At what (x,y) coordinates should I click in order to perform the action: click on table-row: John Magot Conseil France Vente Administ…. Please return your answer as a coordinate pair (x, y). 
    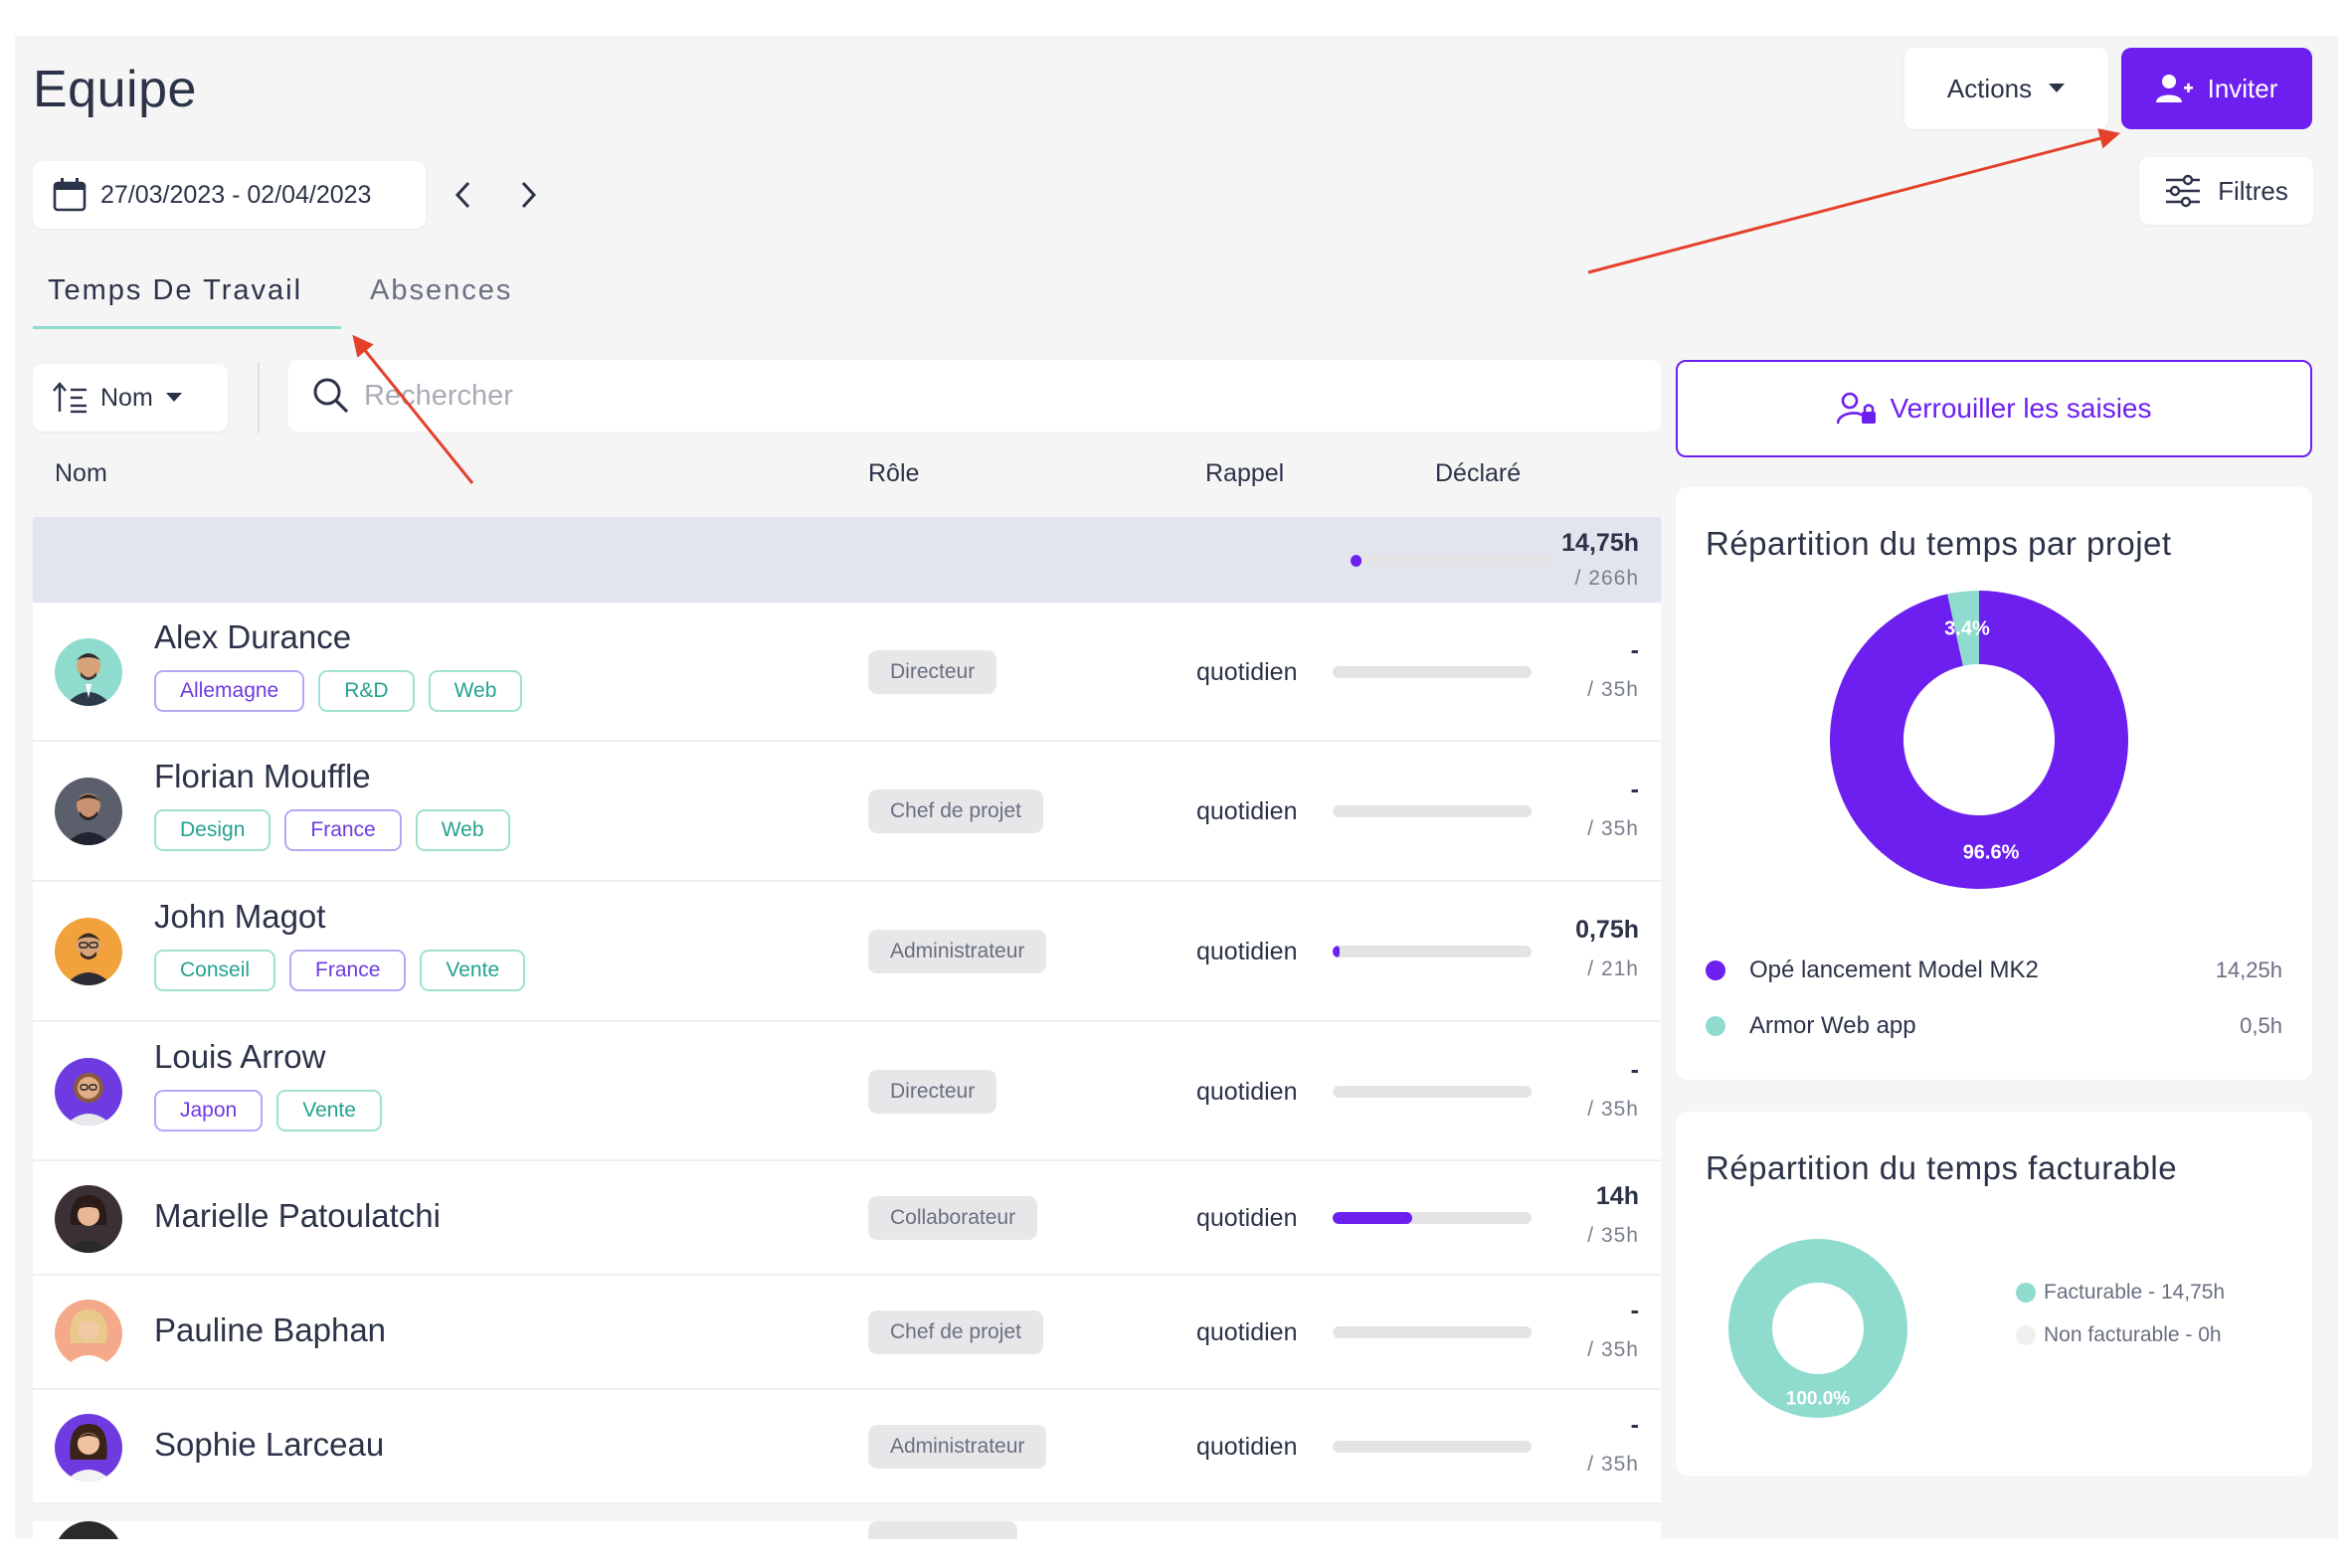
    Looking at the image, I should click on (847, 952).